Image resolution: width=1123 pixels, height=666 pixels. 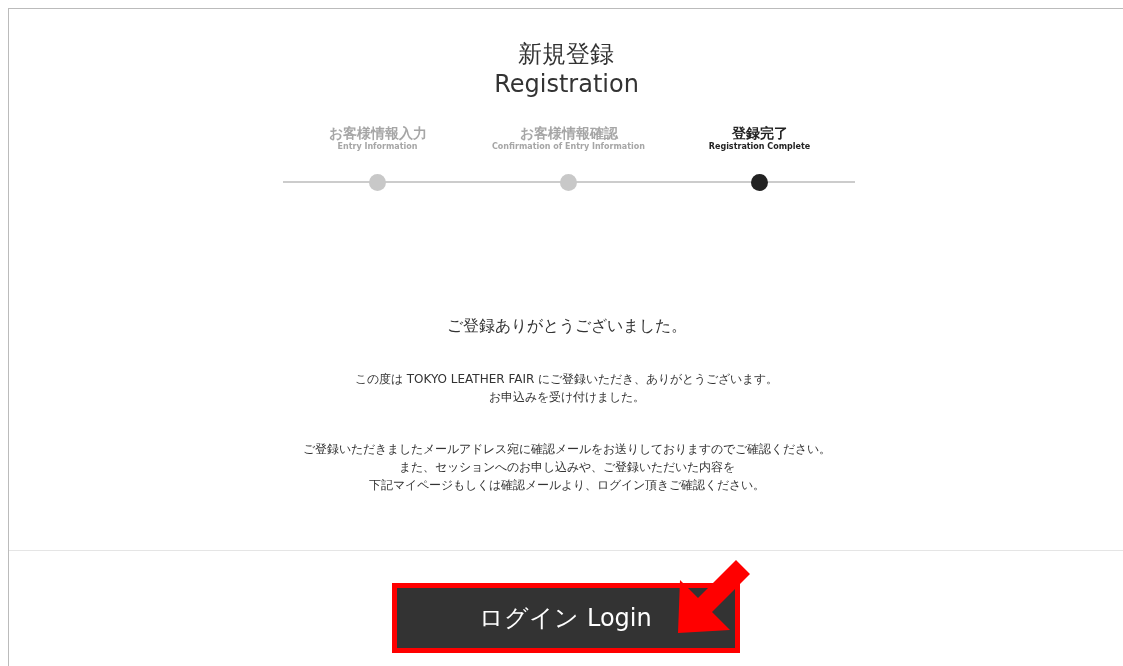 I want to click on login-button: ログイン Login, so click(x=565, y=618).